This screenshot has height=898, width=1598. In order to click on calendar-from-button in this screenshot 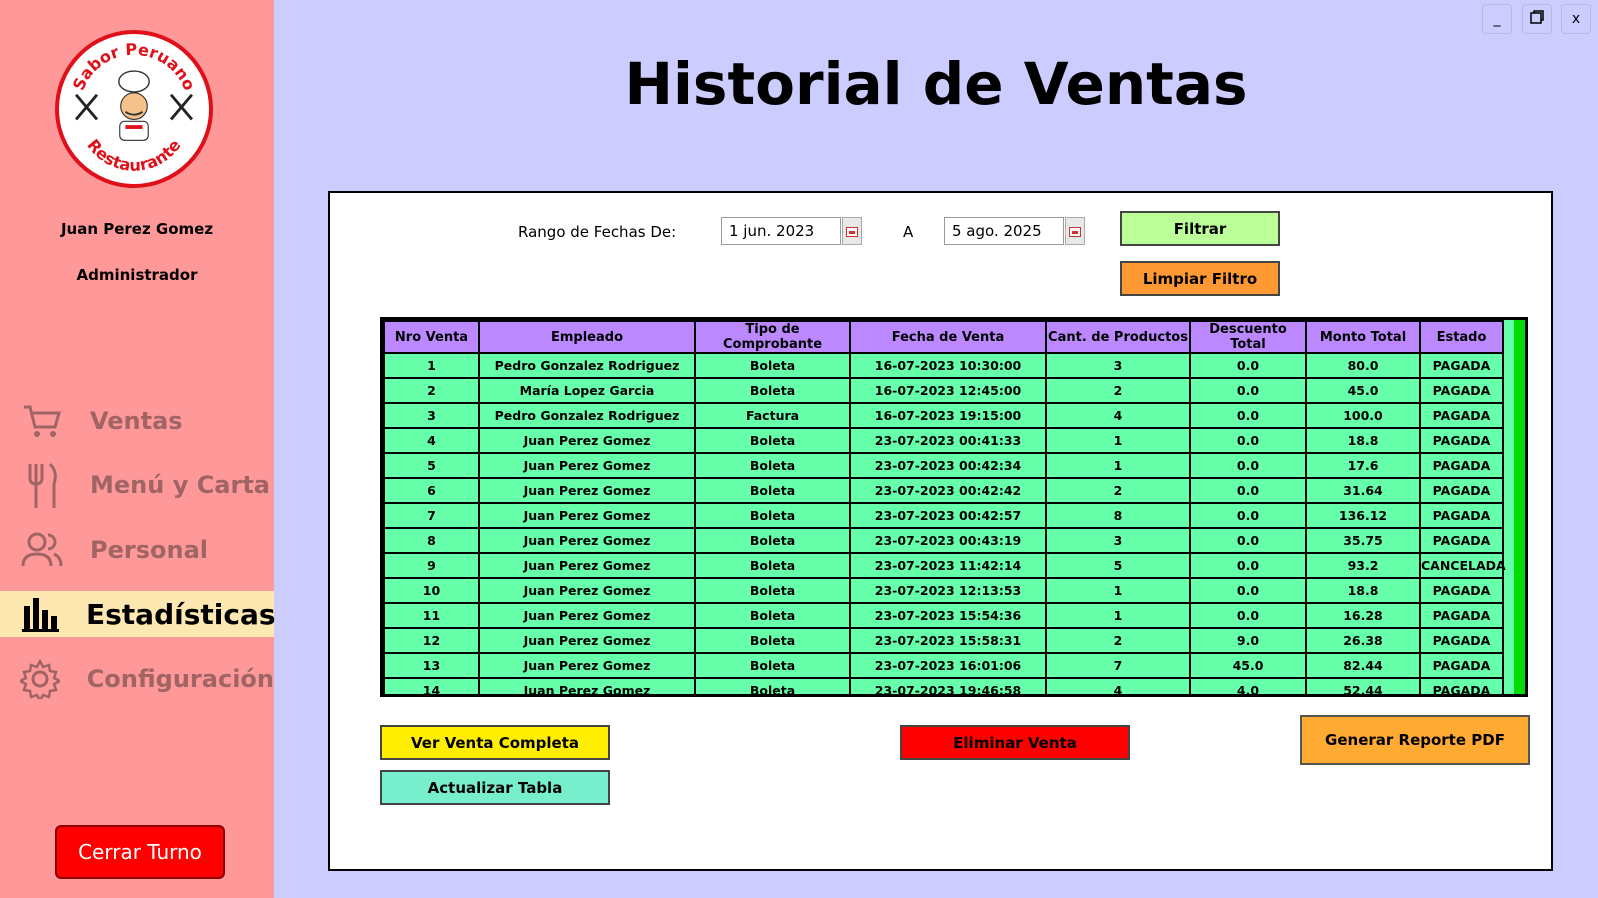, I will do `click(852, 231)`.